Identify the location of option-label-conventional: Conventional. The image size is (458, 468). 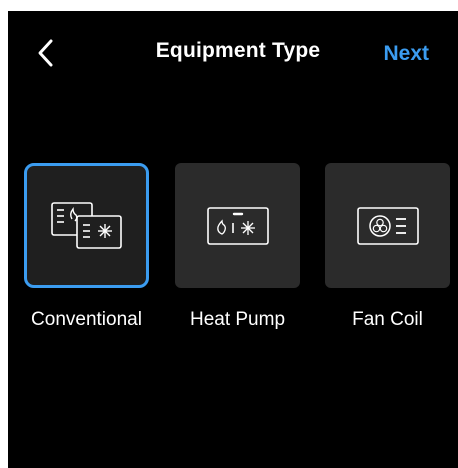
(86, 319).